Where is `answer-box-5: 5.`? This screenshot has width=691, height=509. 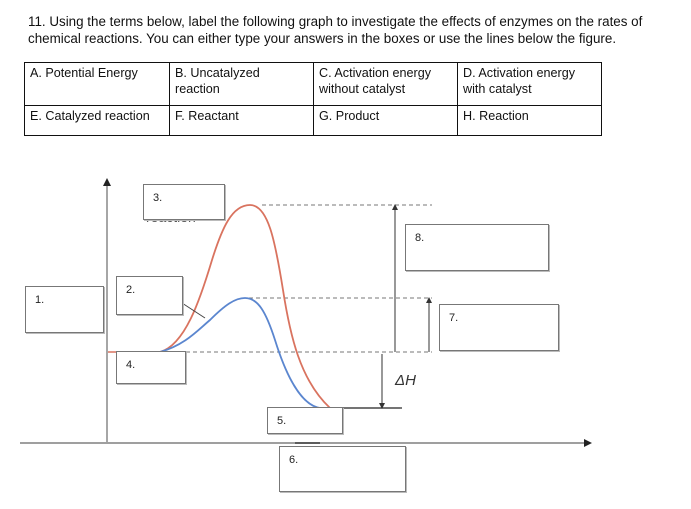
answer-box-5: 5. is located at coordinates (305, 420).